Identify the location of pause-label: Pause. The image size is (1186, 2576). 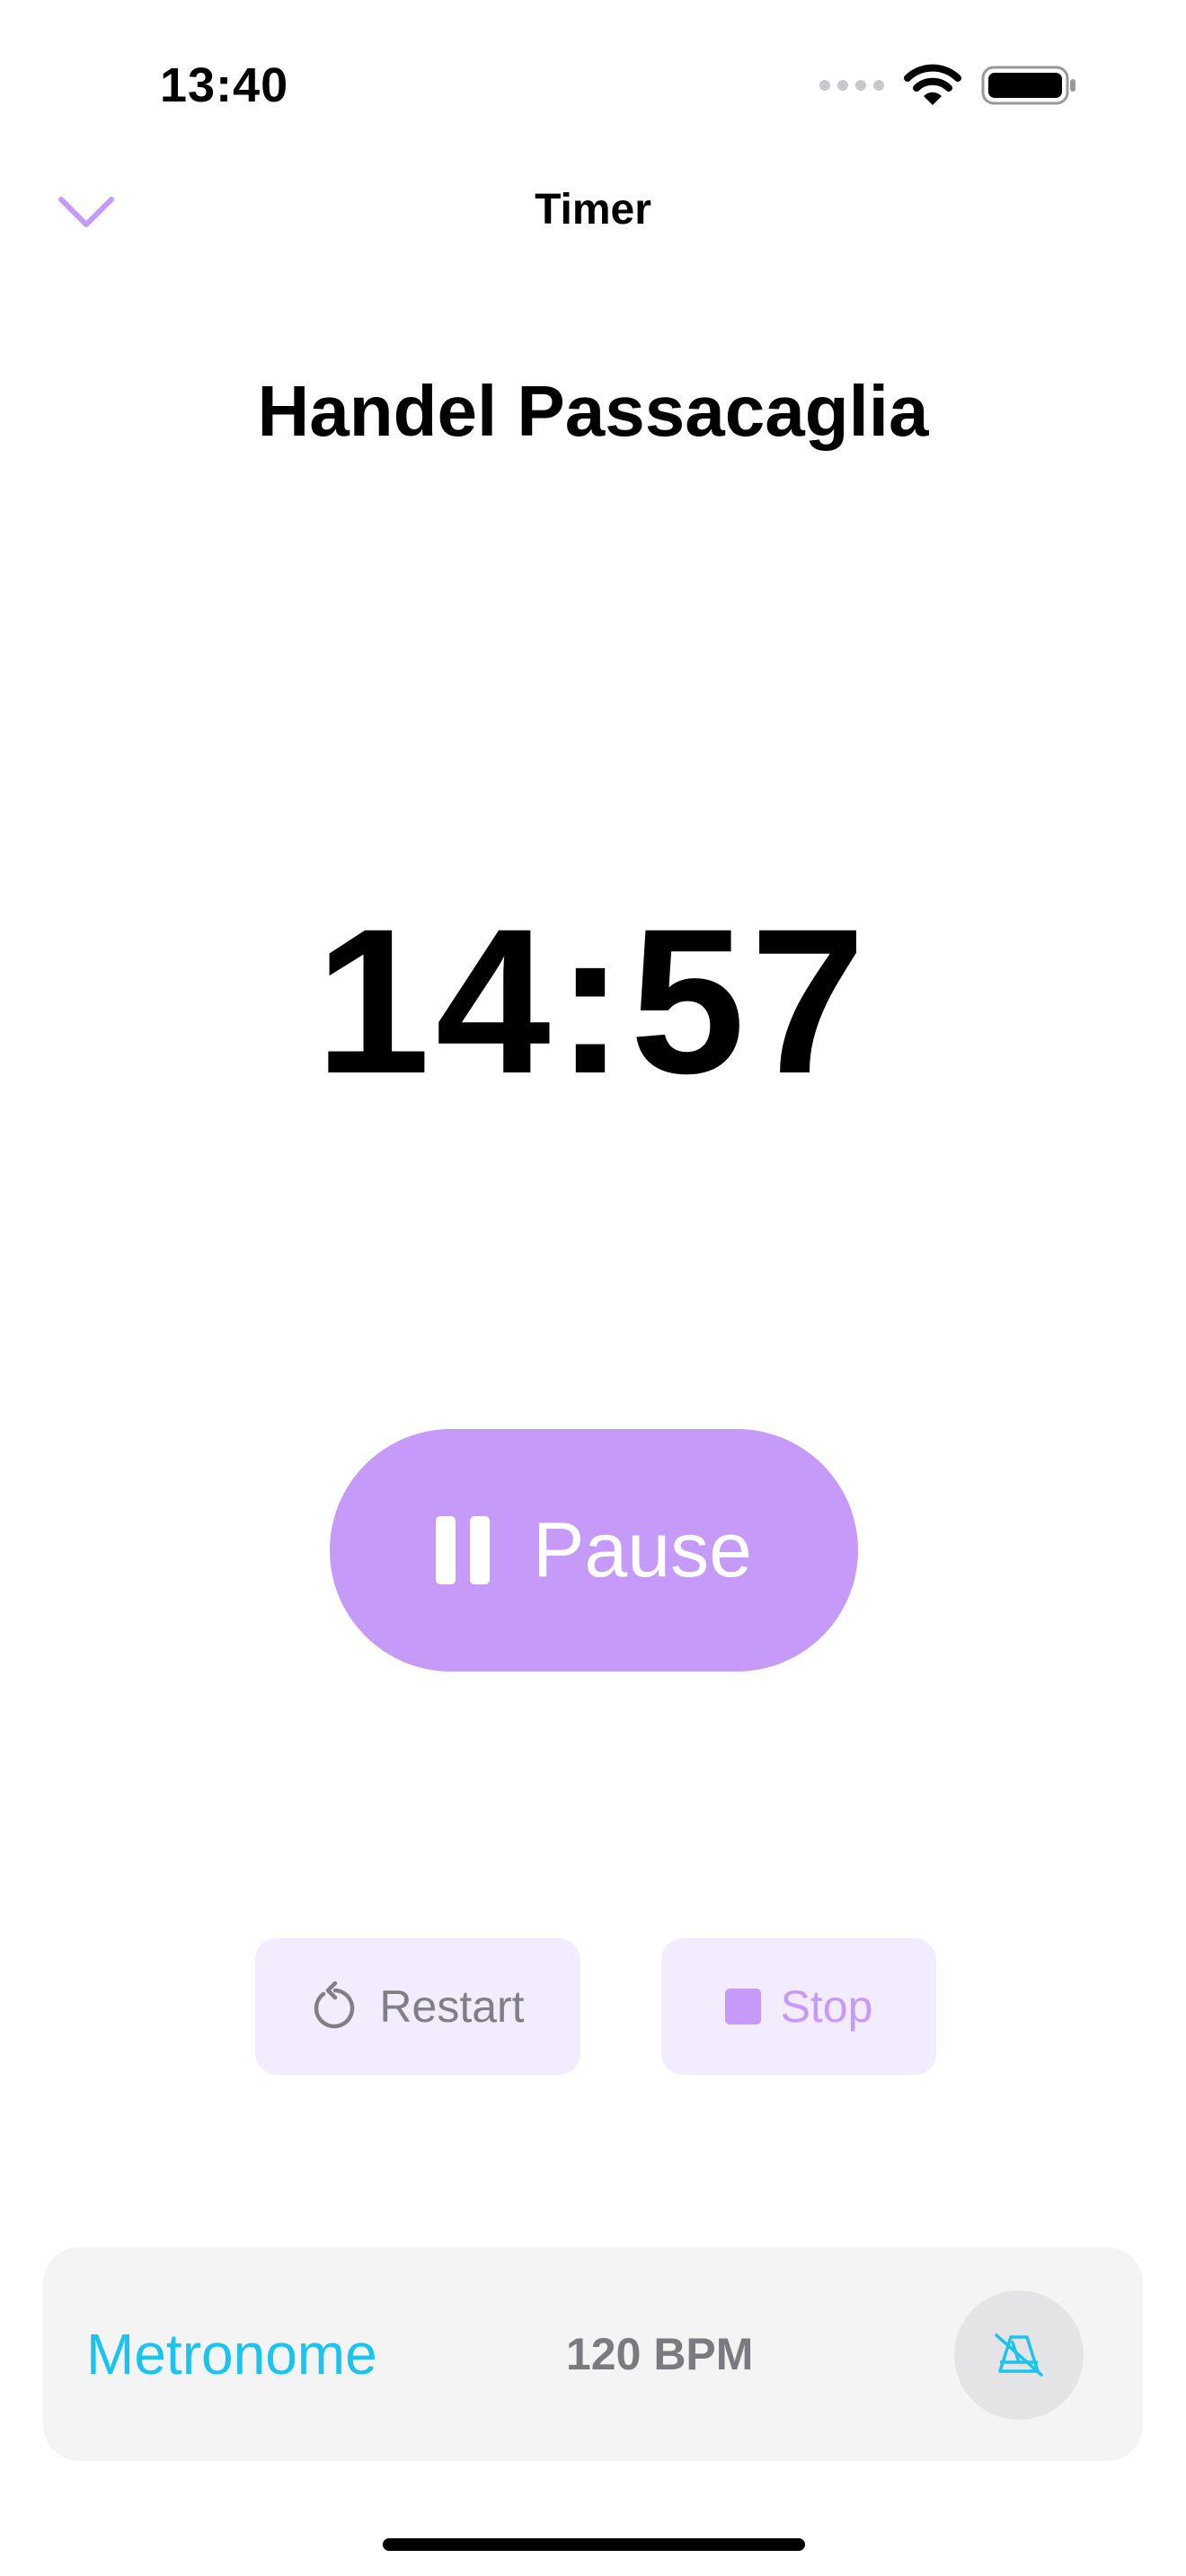
(642, 1549).